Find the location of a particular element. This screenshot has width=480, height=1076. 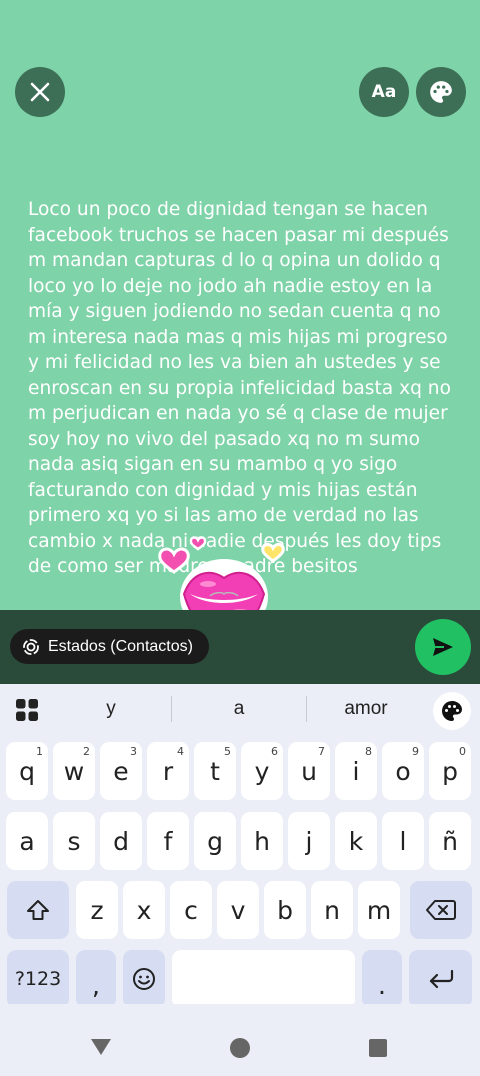

key-a: a is located at coordinates (27, 841).